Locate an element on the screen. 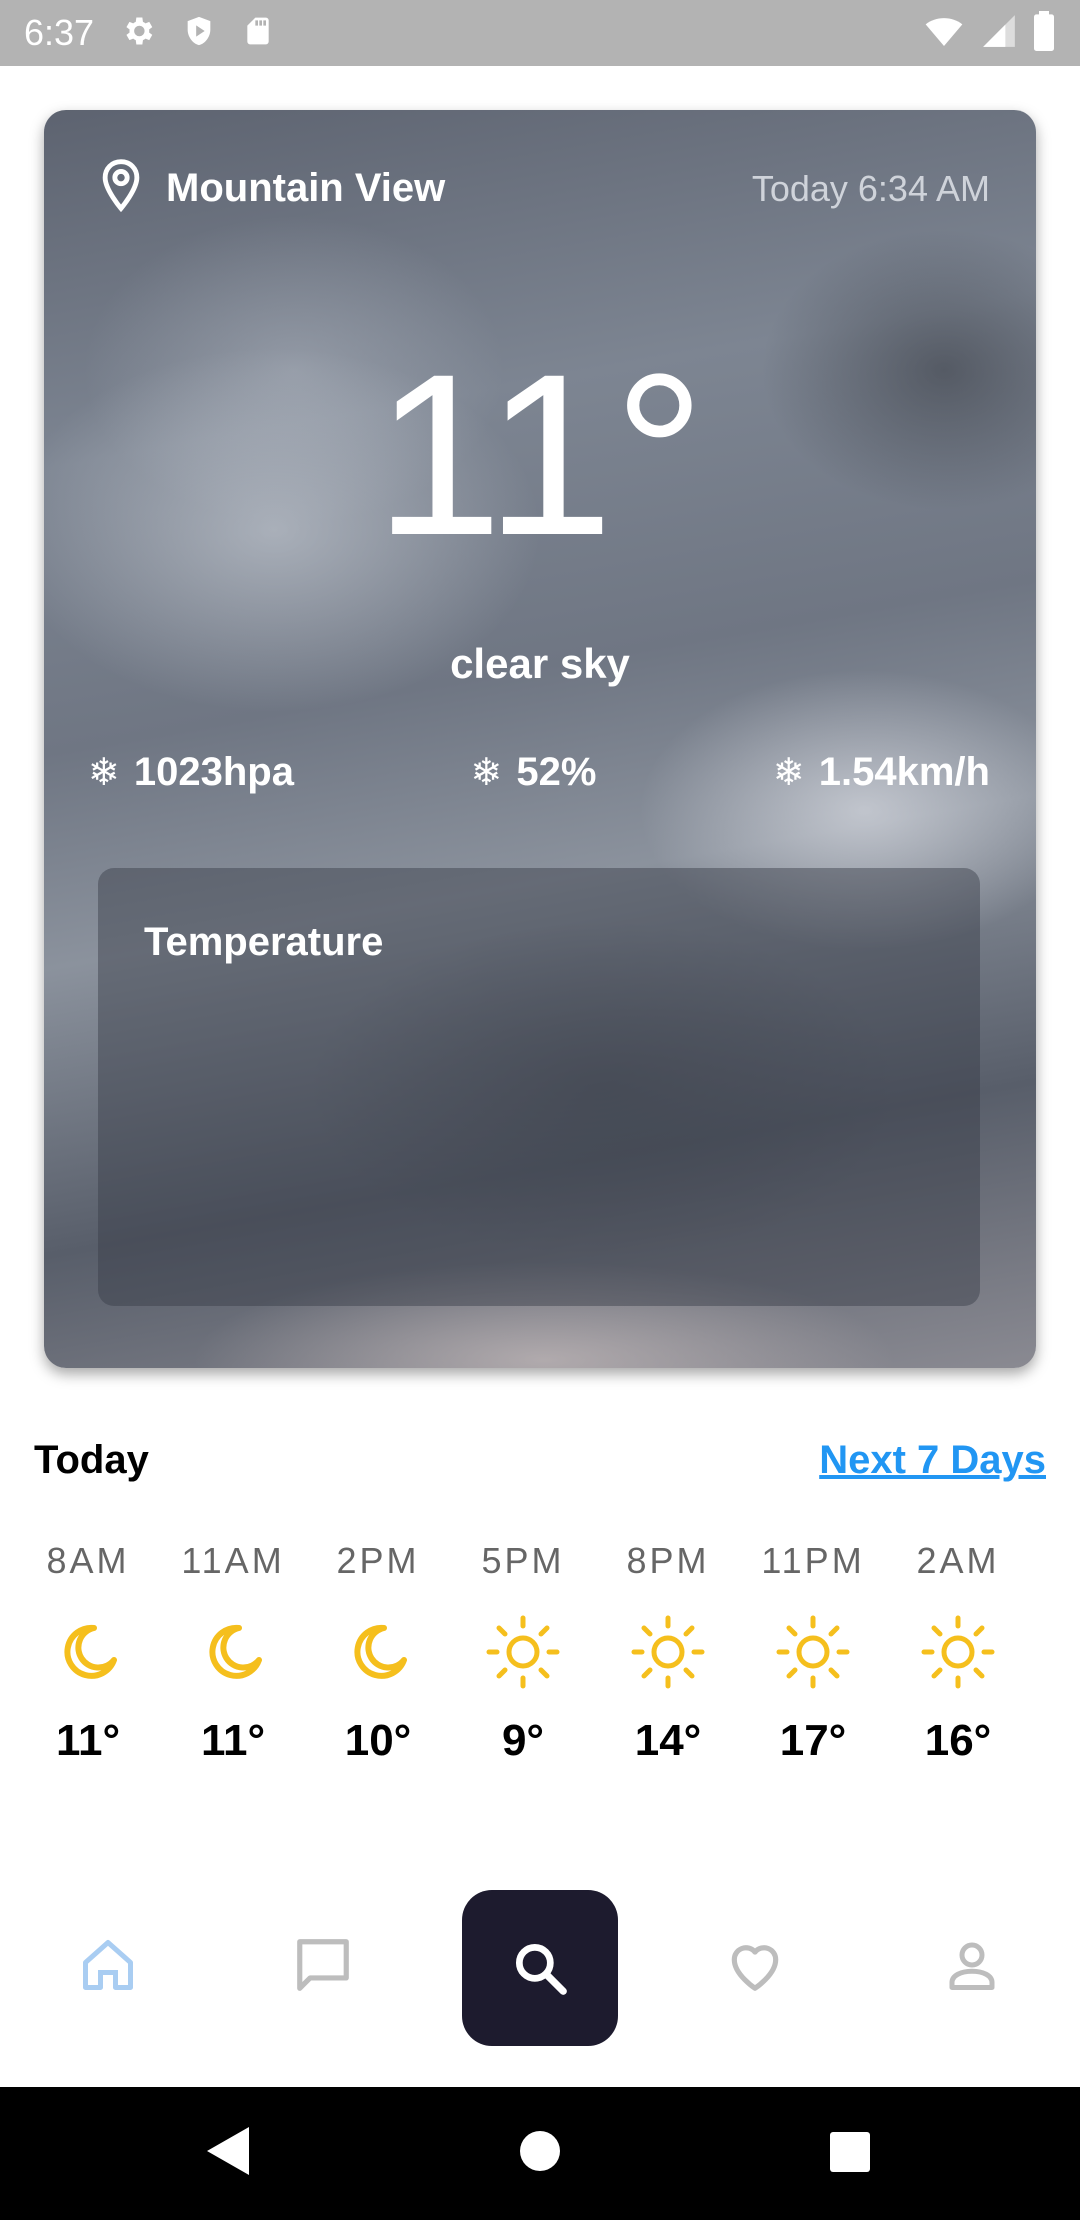 The image size is (1080, 2220). shield-icon is located at coordinates (199, 33).